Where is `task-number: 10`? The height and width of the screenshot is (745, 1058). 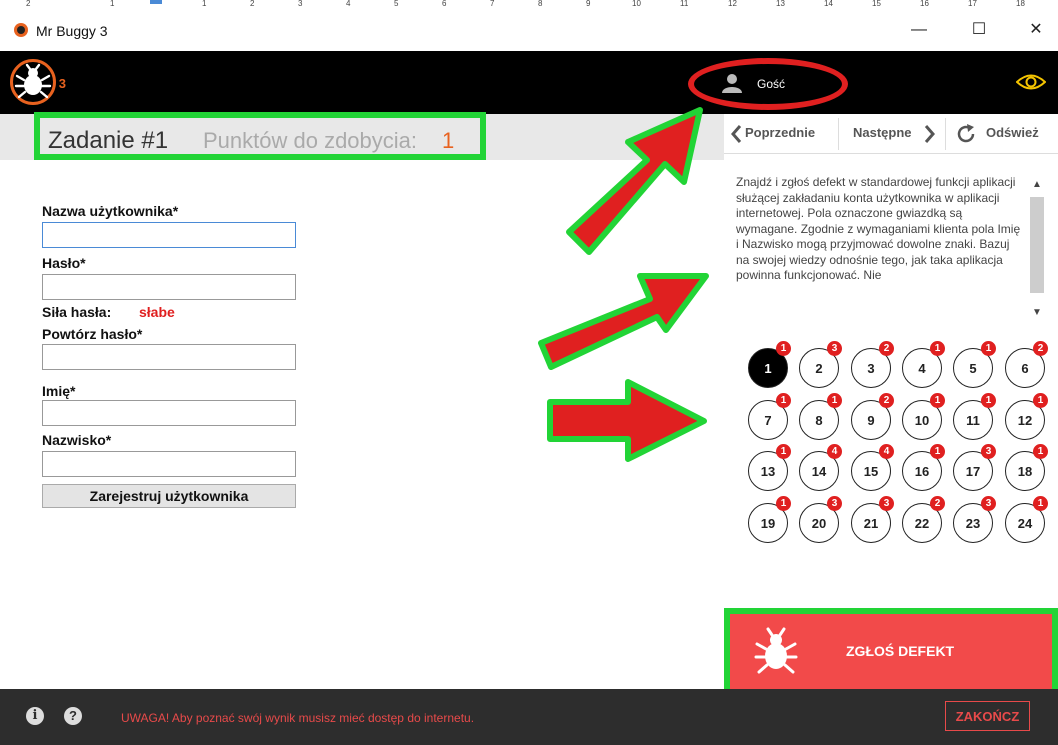
task-number: 10 is located at coordinates (922, 420).